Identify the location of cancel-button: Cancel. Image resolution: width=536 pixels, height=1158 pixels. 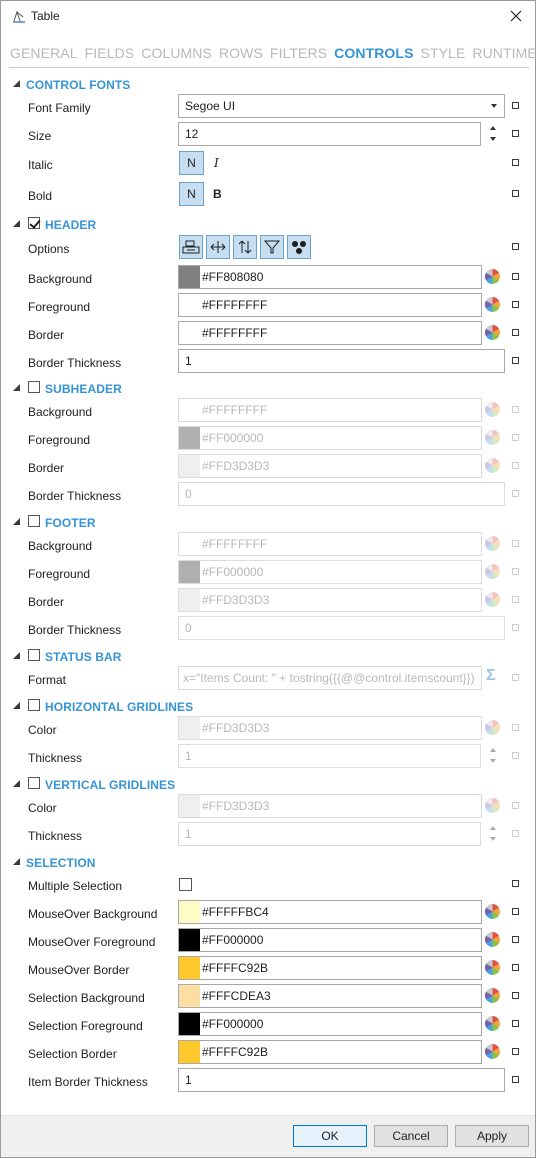
(411, 1136).